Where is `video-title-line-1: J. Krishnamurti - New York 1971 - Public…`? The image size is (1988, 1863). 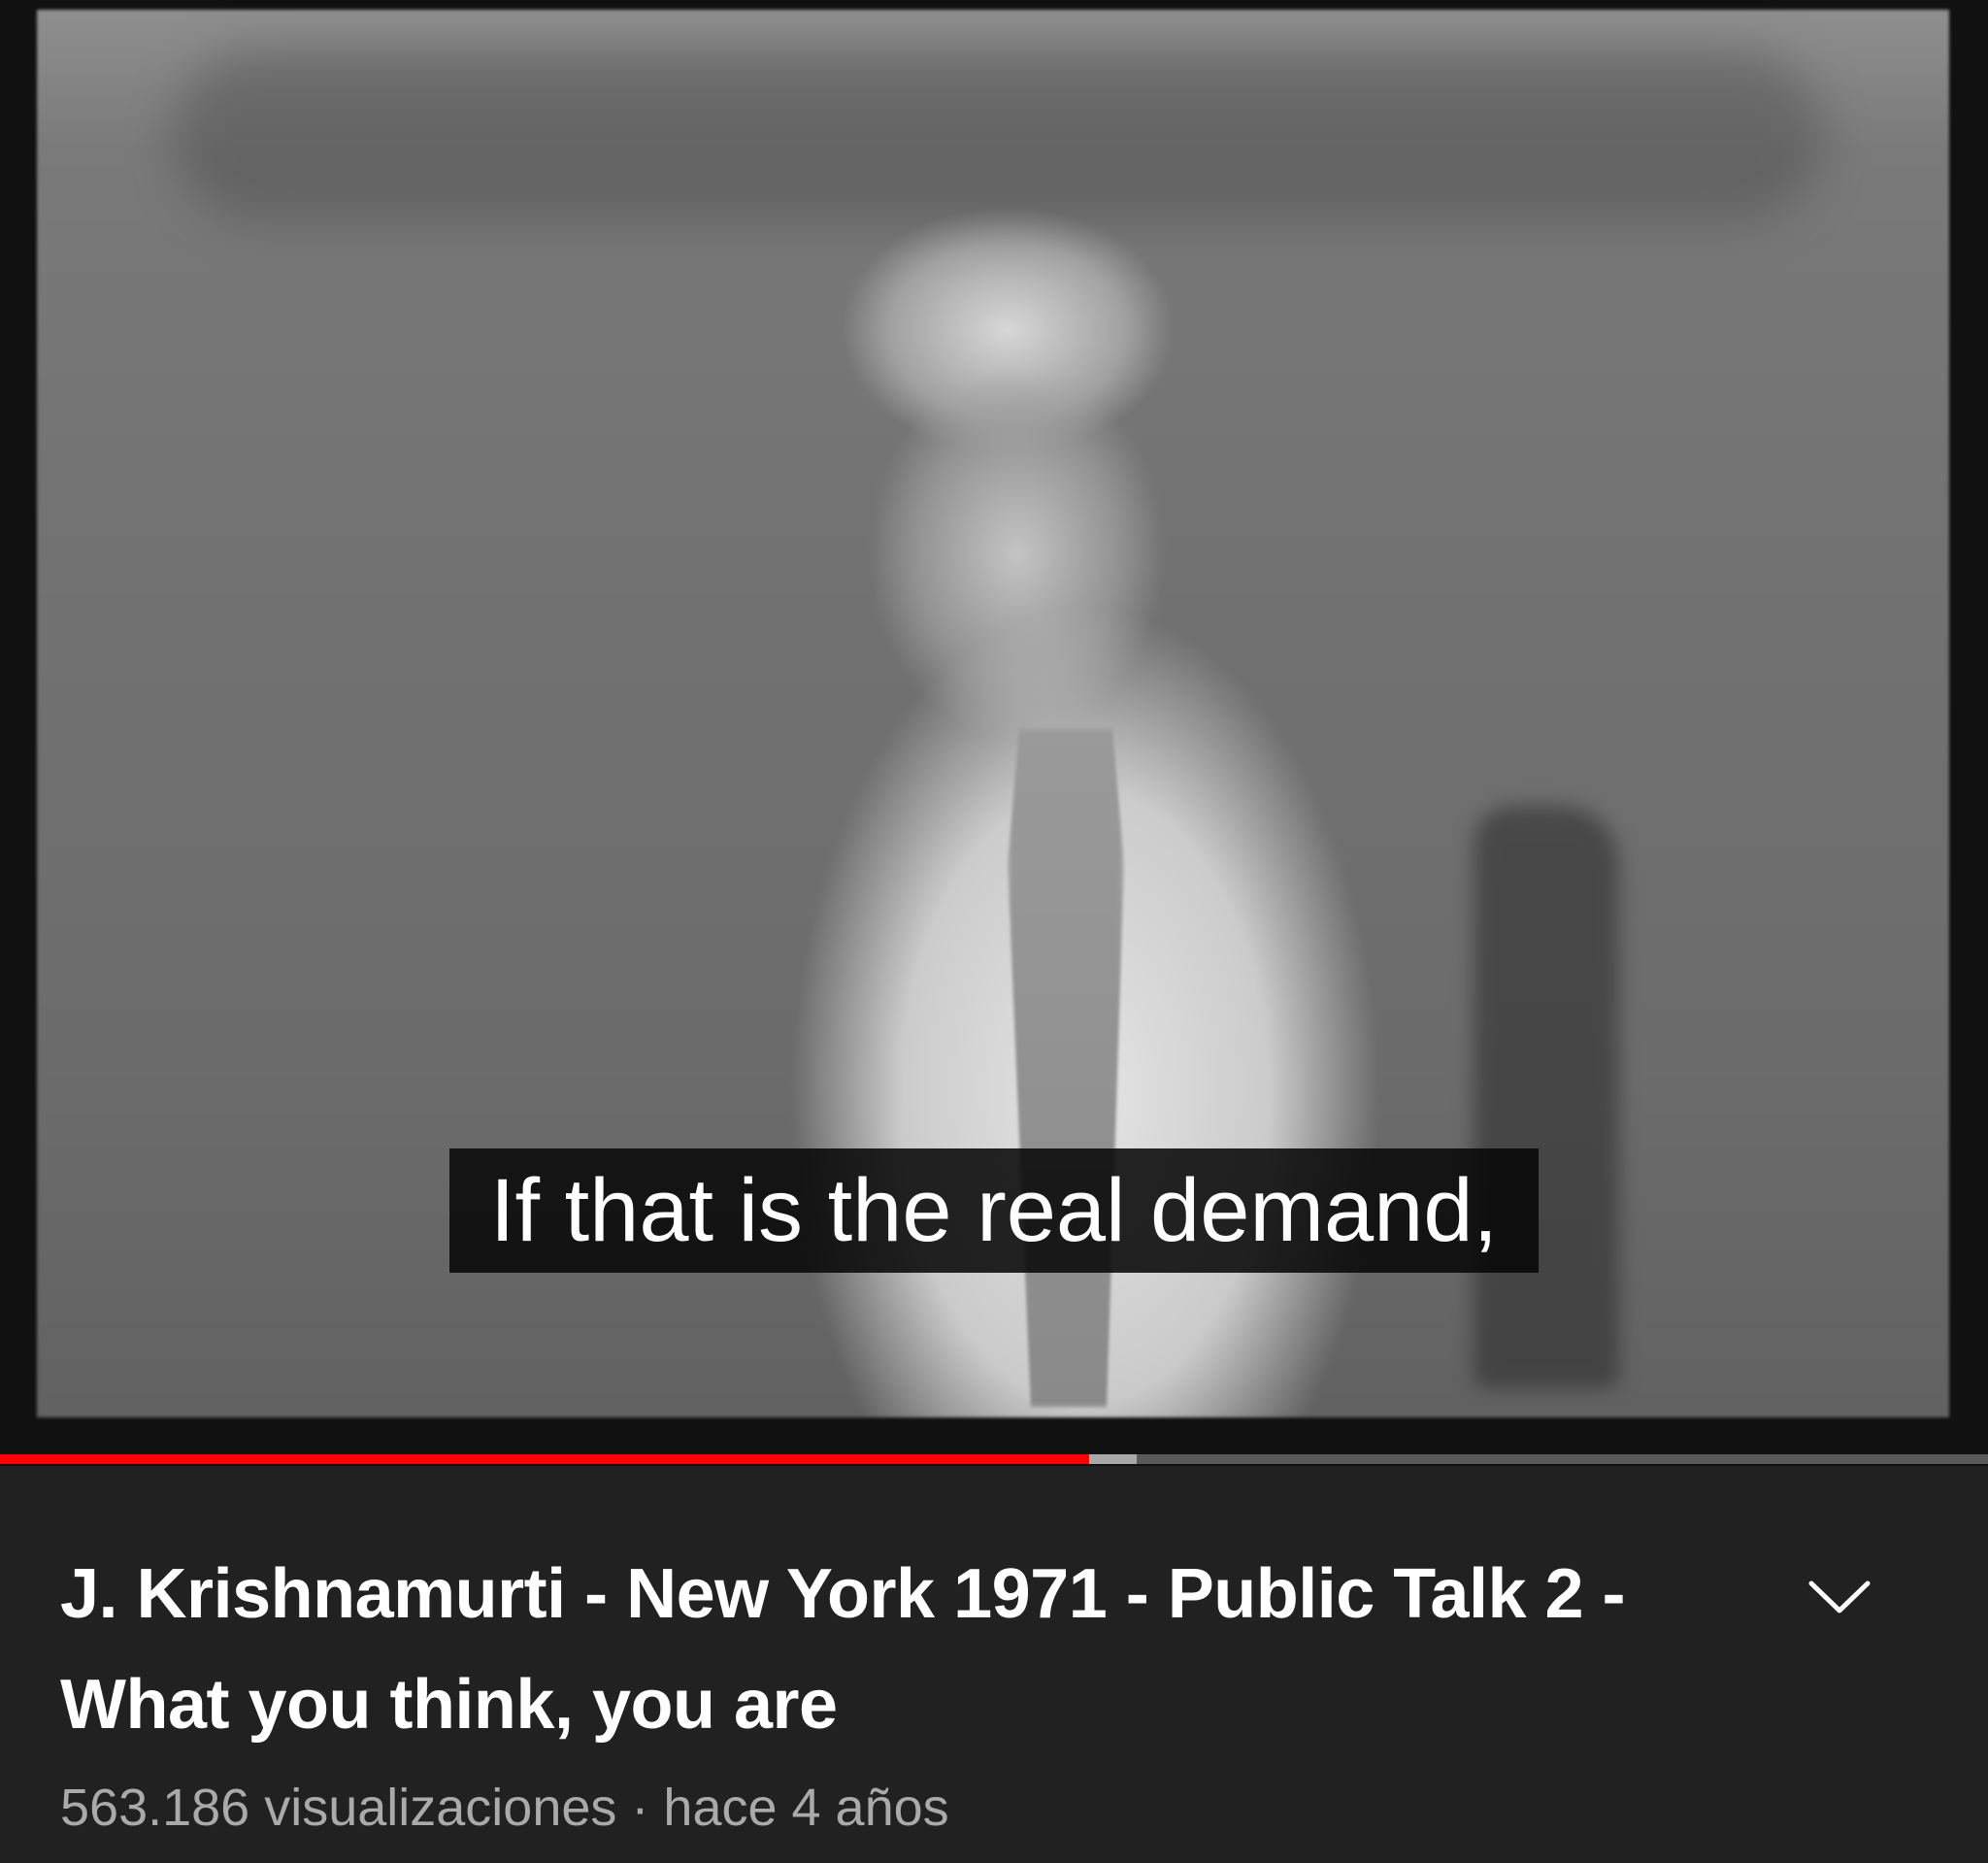 video-title-line-1: J. Krishnamurti - New York 1971 - Public… is located at coordinates (843, 1594).